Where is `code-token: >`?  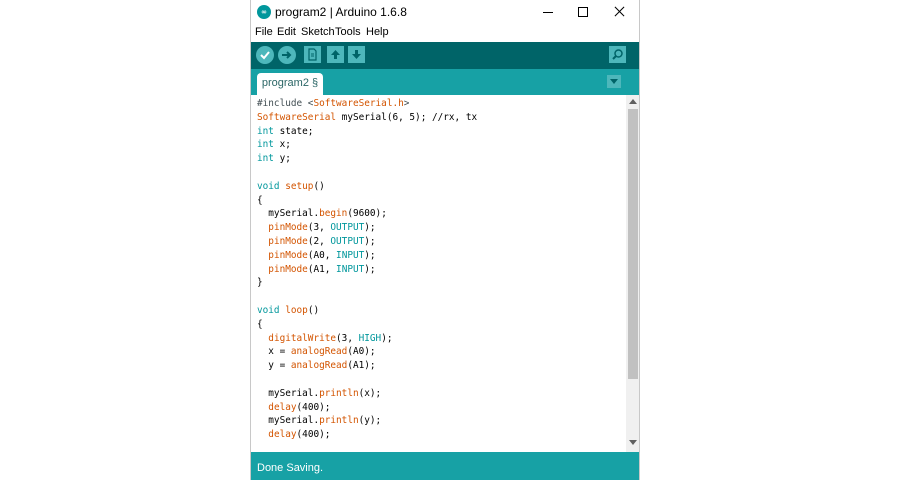
code-token: > is located at coordinates (406, 103).